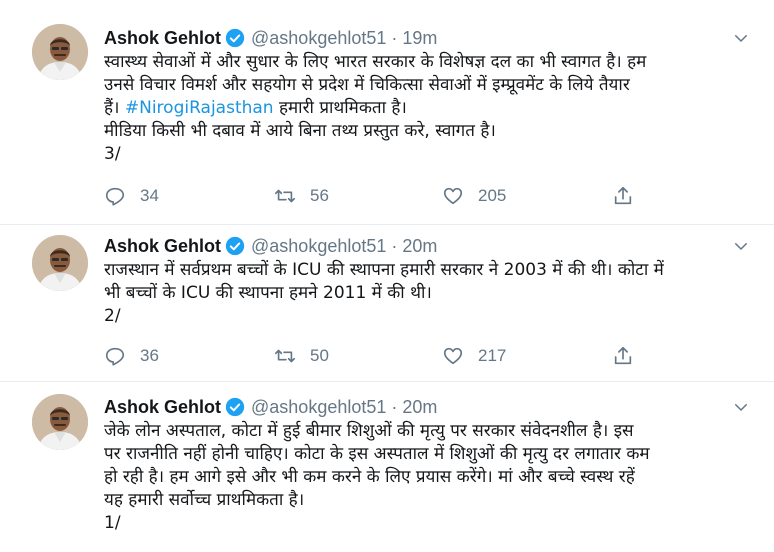 Image resolution: width=774 pixels, height=552 pixels. What do you see at coordinates (492, 195) in the screenshot?
I see `like-count: 205` at bounding box center [492, 195].